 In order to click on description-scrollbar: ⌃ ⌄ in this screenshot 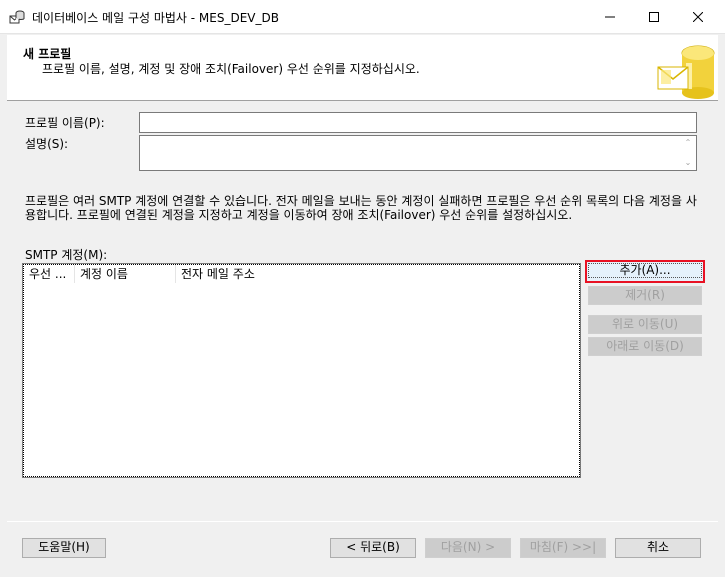, I will do `click(688, 153)`.